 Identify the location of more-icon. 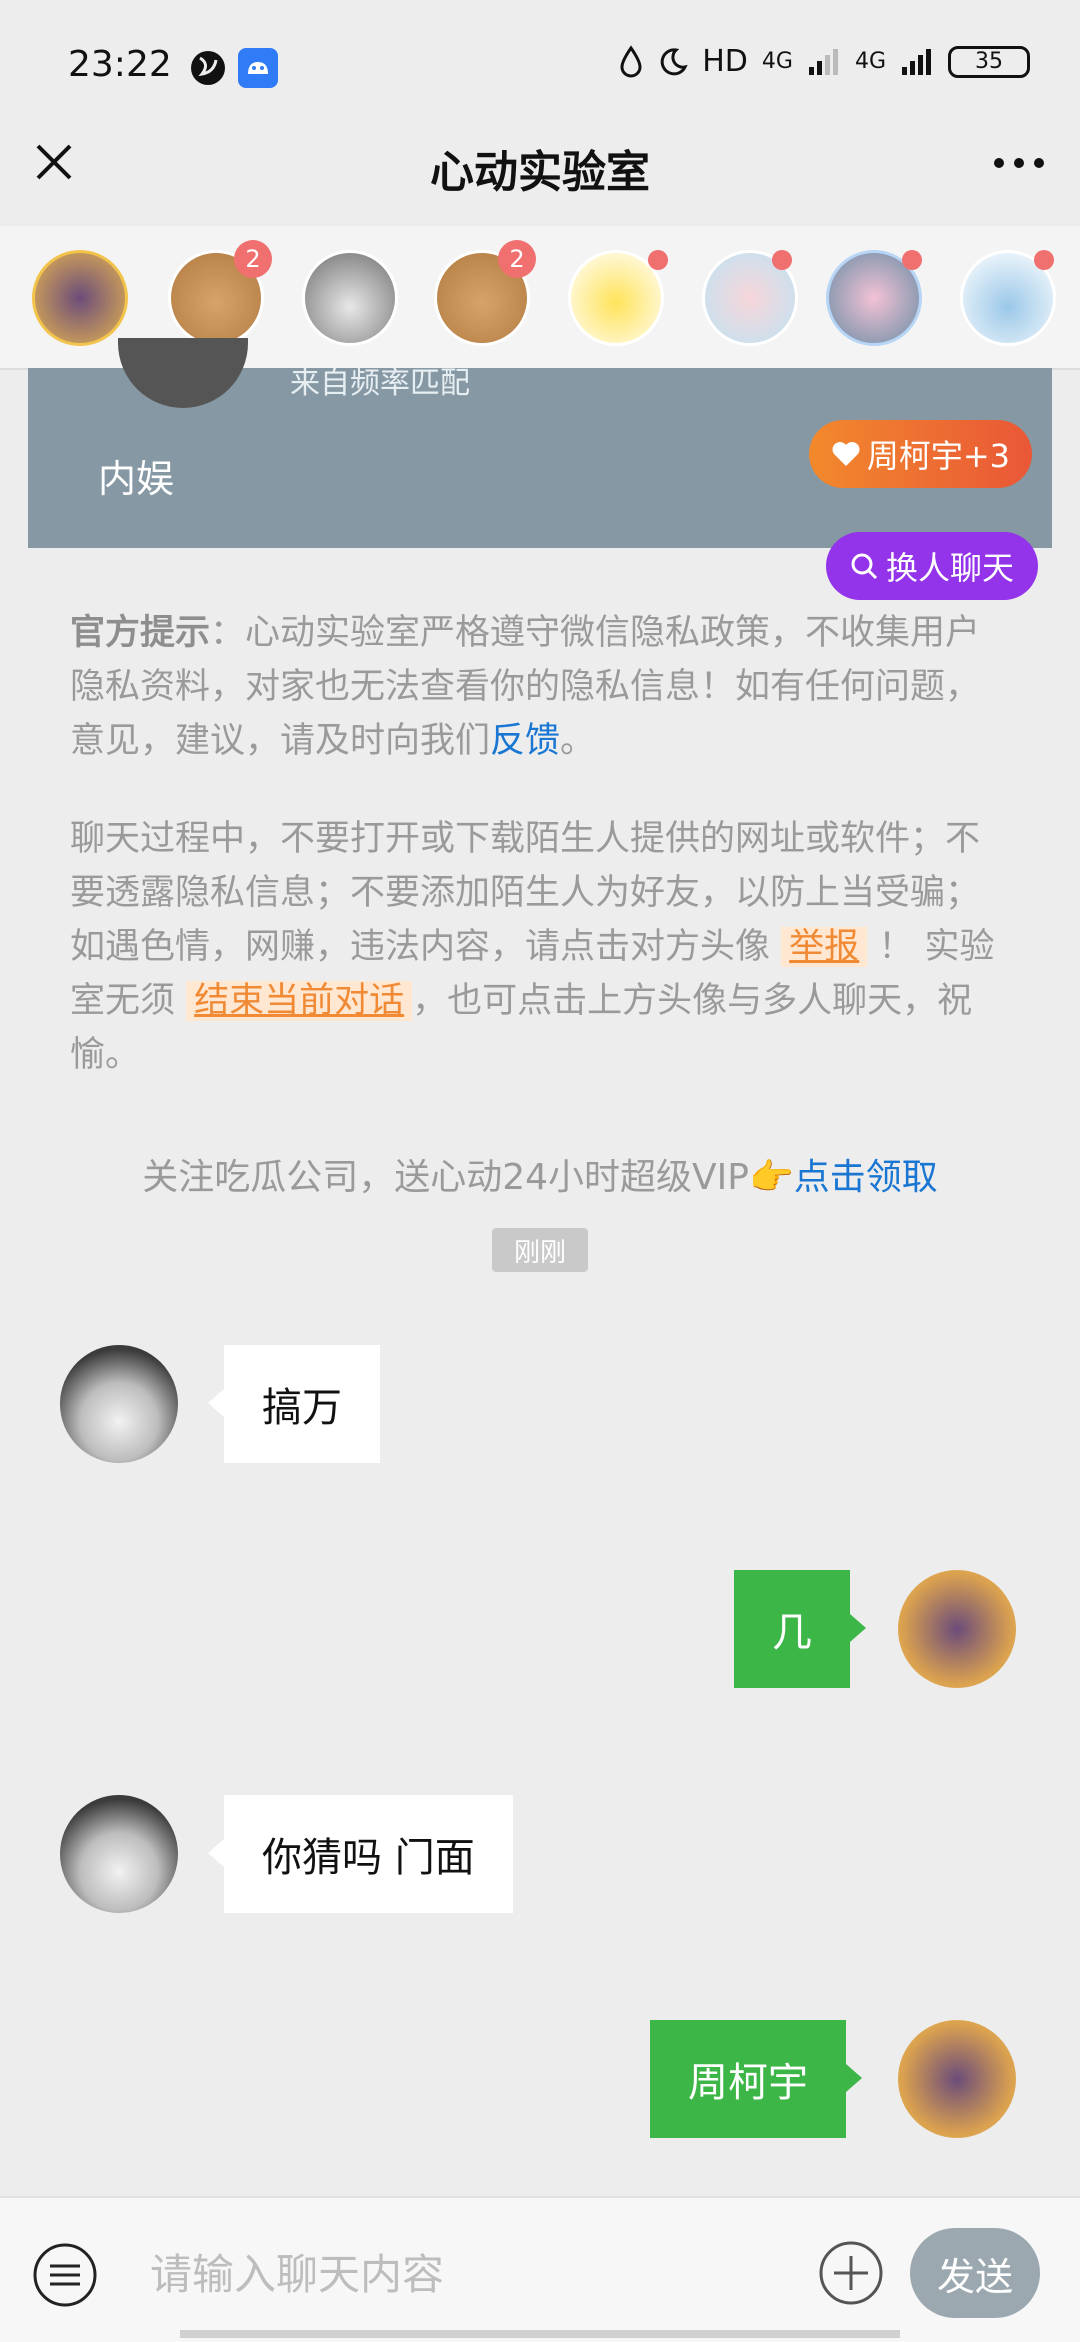
(1019, 163).